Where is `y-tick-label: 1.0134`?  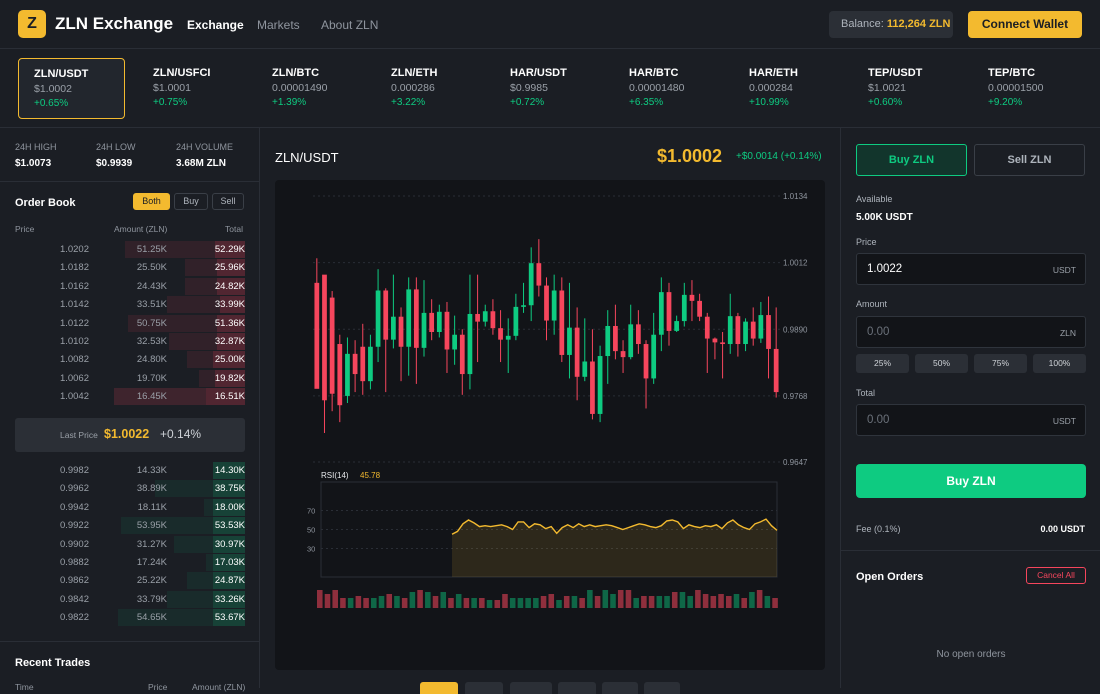
y-tick-label: 1.0134 is located at coordinates (795, 196).